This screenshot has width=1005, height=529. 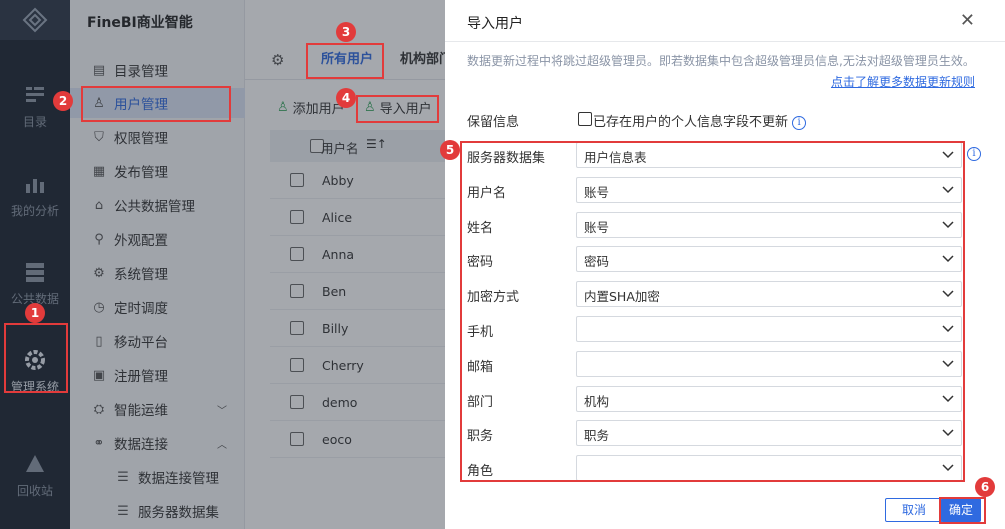 I want to click on keep-info-label: 保留信息, so click(x=493, y=122).